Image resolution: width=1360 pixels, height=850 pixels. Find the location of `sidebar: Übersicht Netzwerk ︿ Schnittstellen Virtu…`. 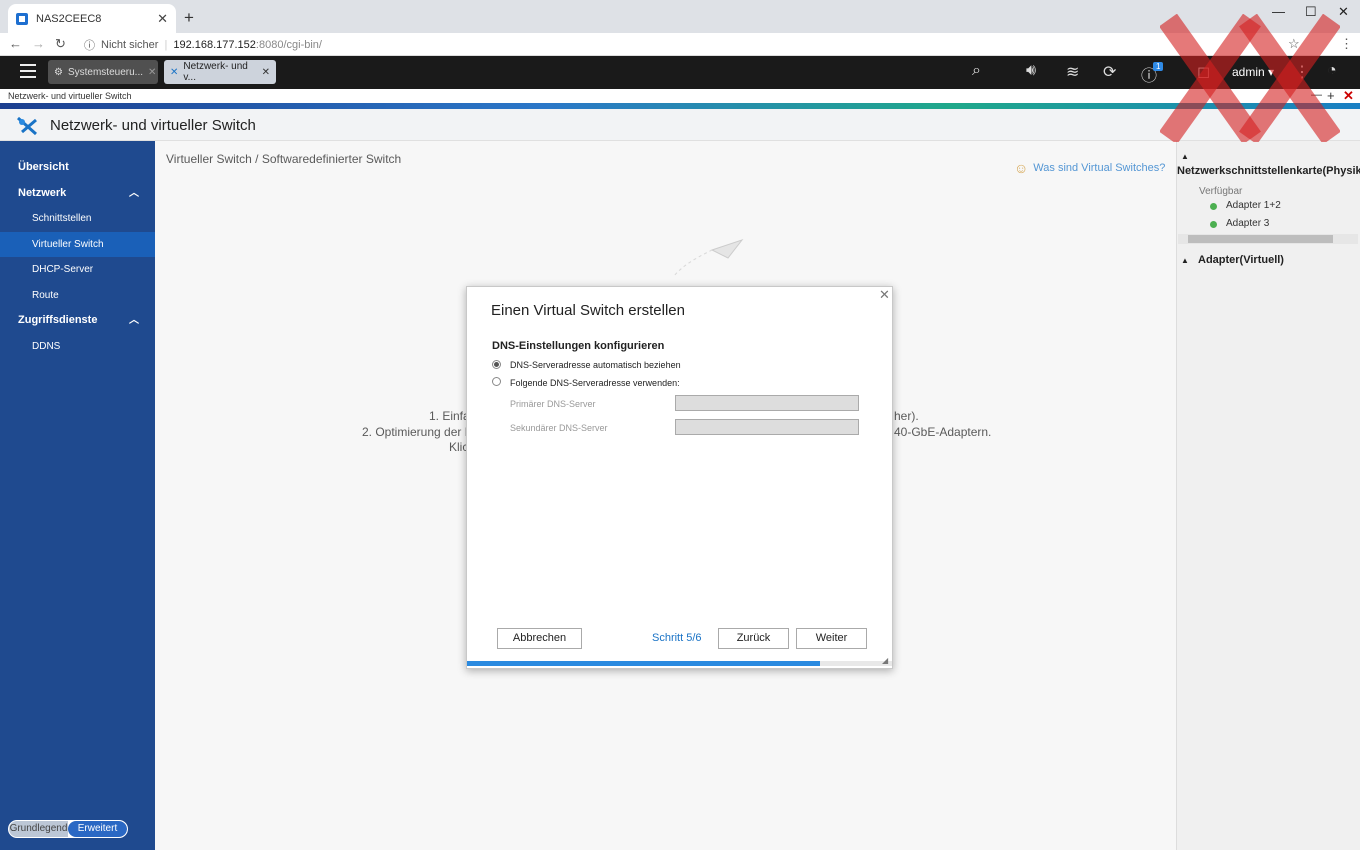

sidebar: Übersicht Netzwerk ︿ Schnittstellen Virtu… is located at coordinates (77, 495).